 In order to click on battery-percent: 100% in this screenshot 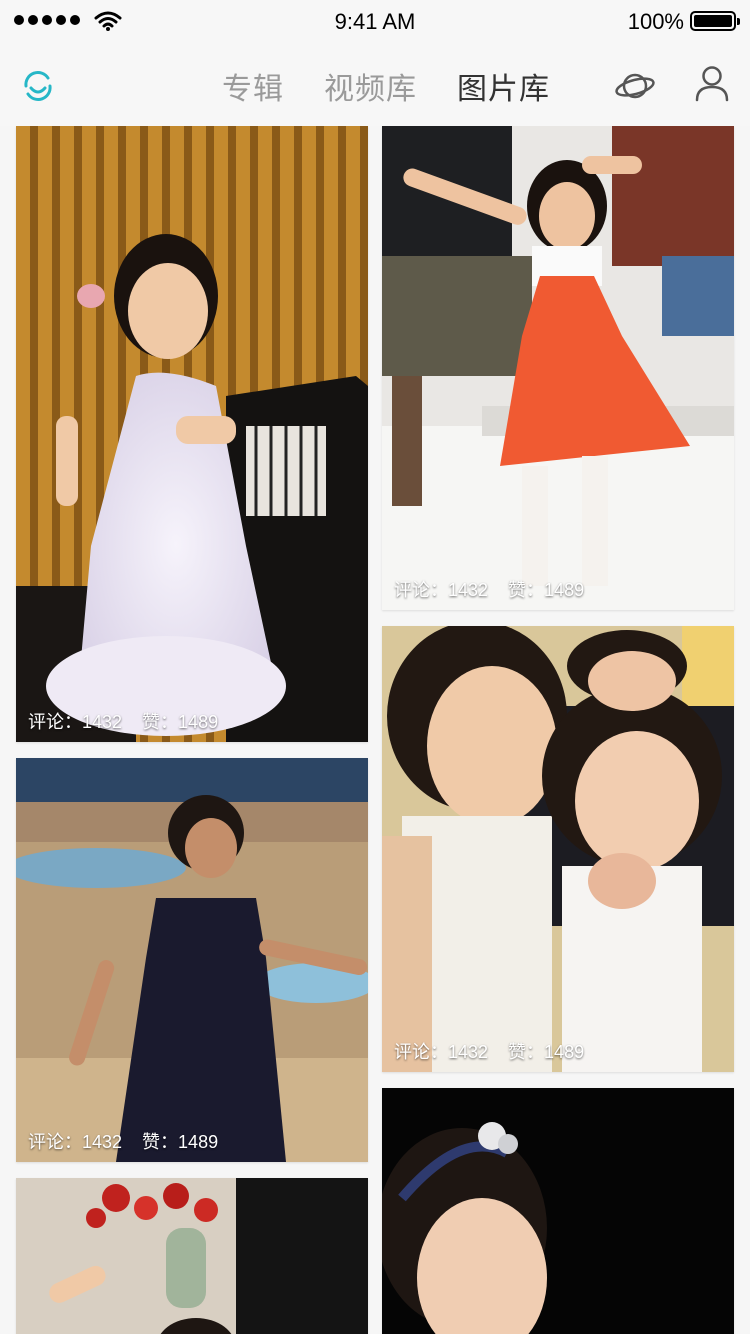, I will do `click(655, 21)`.